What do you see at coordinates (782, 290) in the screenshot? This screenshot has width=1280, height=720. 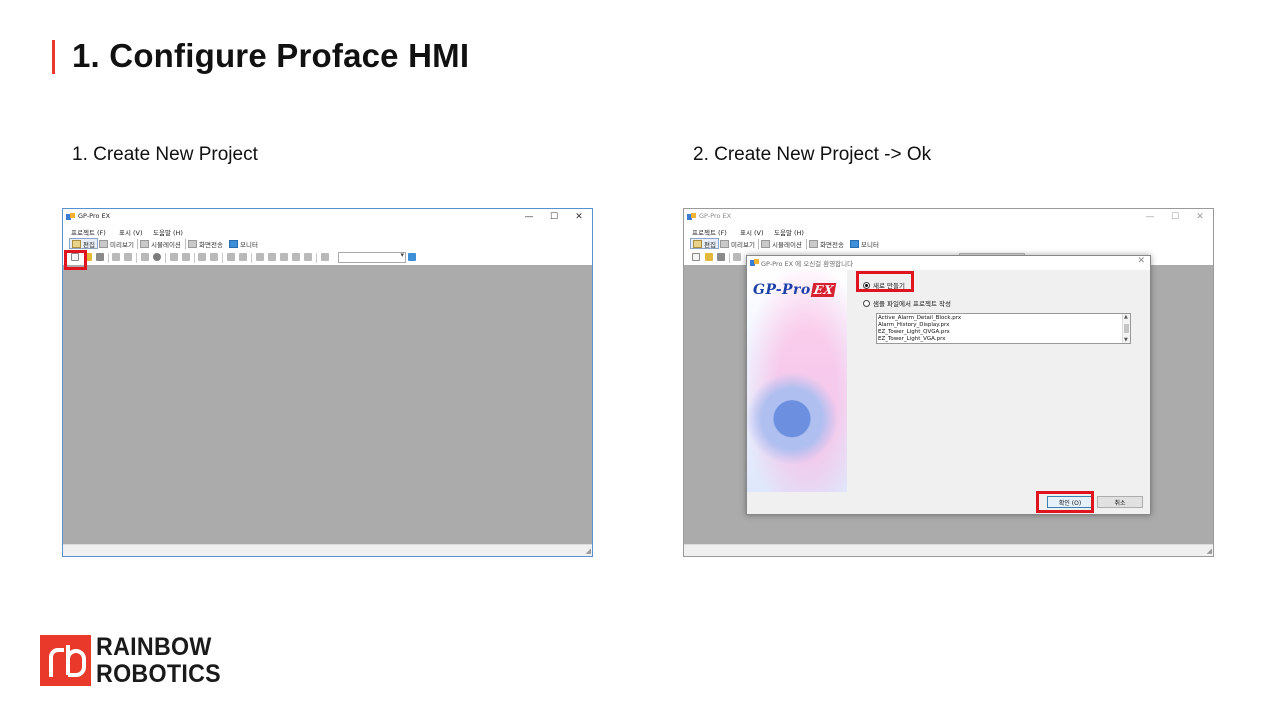 I see `logo-text: GP-Pro` at bounding box center [782, 290].